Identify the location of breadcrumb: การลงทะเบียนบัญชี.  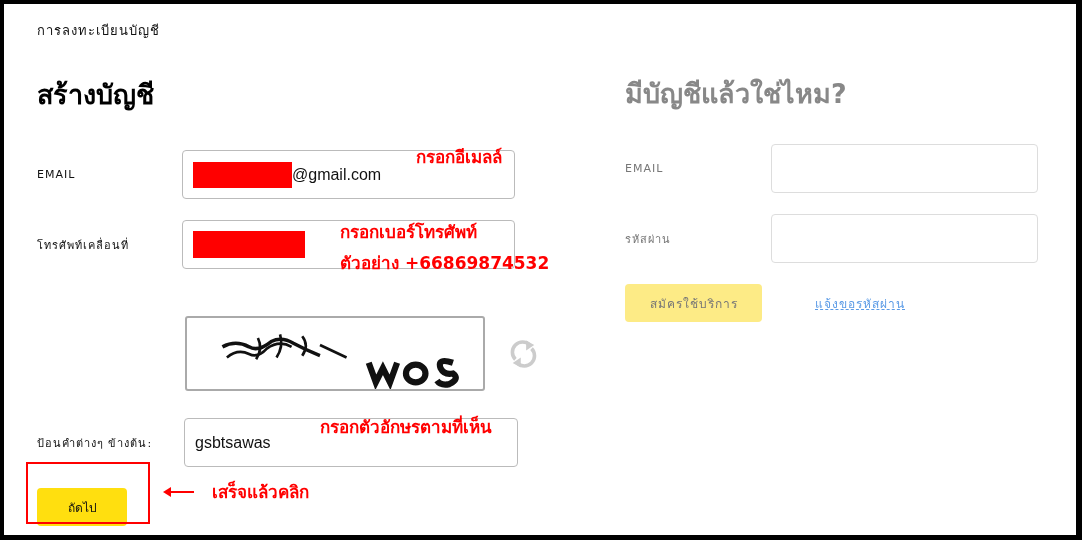
(98, 31).